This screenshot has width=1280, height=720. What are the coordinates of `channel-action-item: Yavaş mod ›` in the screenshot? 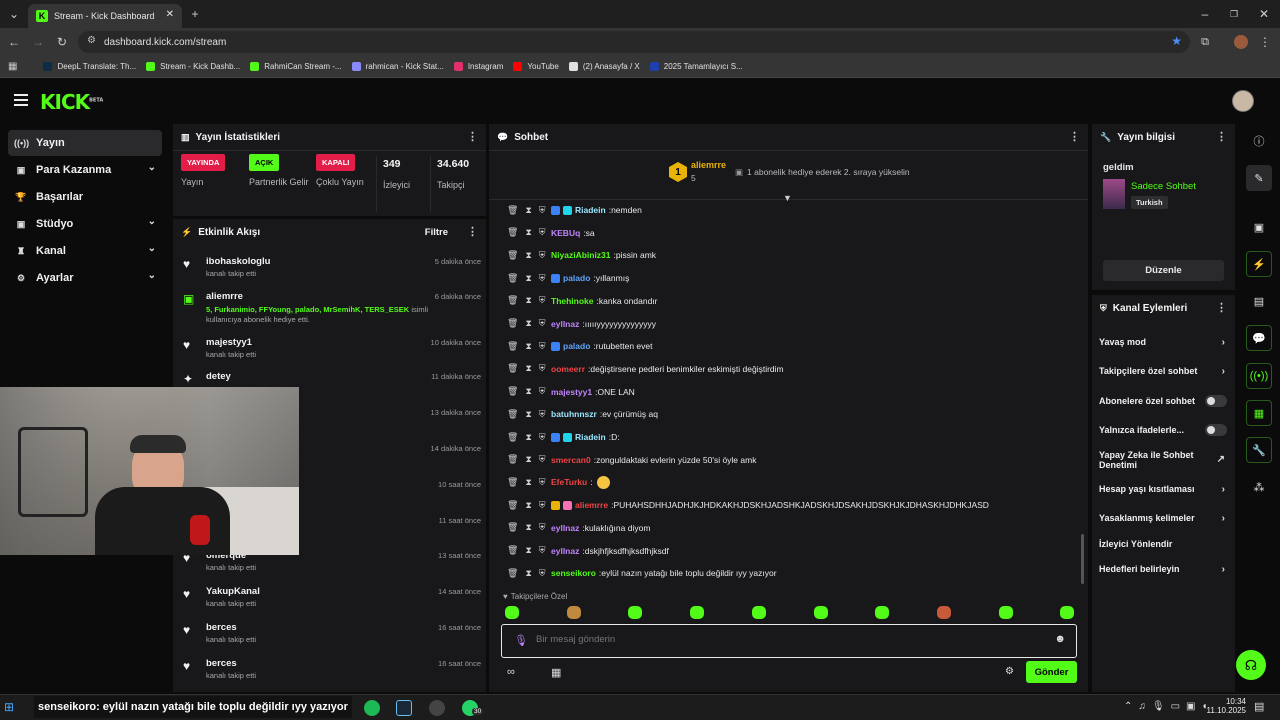 It's located at (1164, 342).